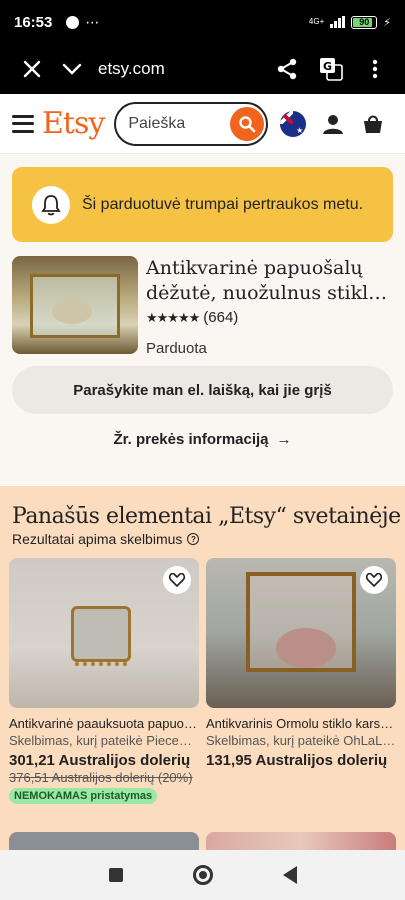 Image resolution: width=405 pixels, height=900 pixels. Describe the element at coordinates (51, 204) in the screenshot. I see `bell-icon` at that location.